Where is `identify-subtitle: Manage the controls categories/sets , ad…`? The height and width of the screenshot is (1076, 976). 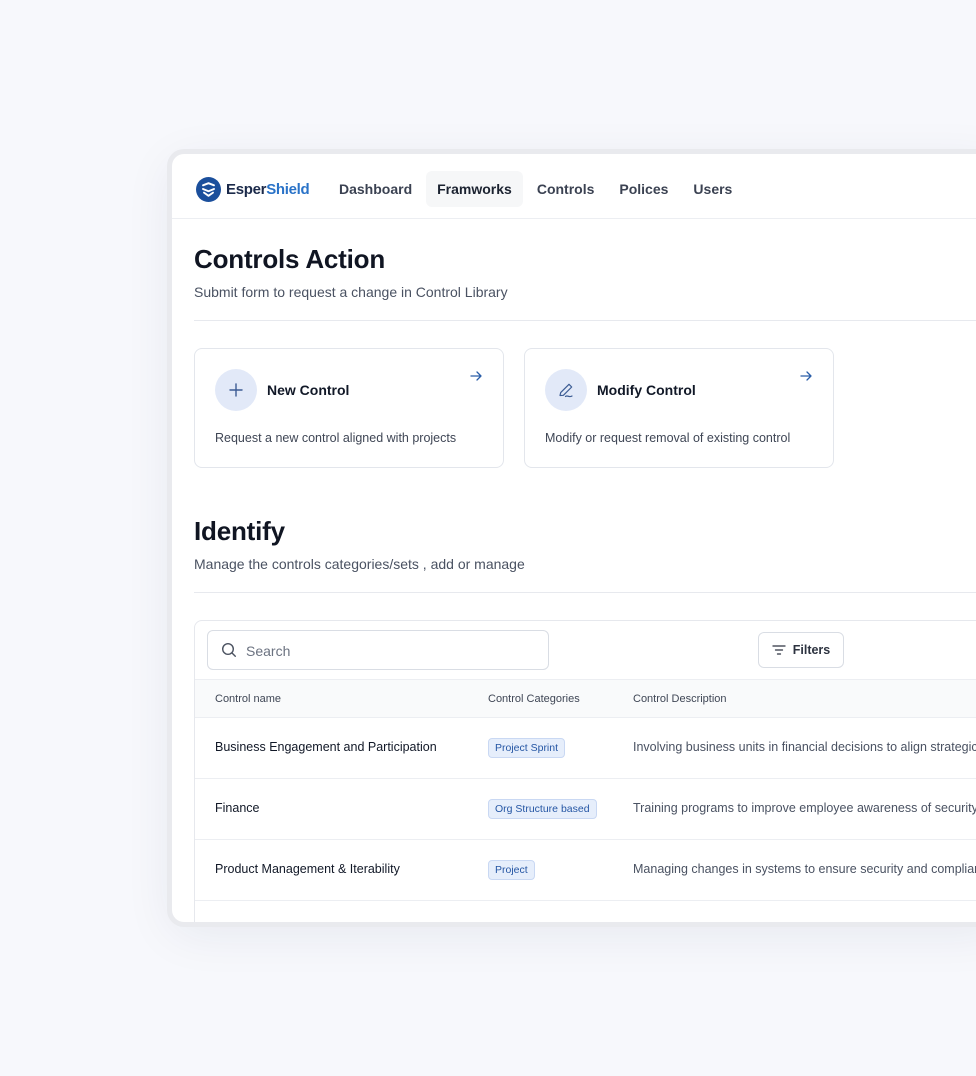 identify-subtitle: Manage the controls categories/sets , ad… is located at coordinates (359, 564).